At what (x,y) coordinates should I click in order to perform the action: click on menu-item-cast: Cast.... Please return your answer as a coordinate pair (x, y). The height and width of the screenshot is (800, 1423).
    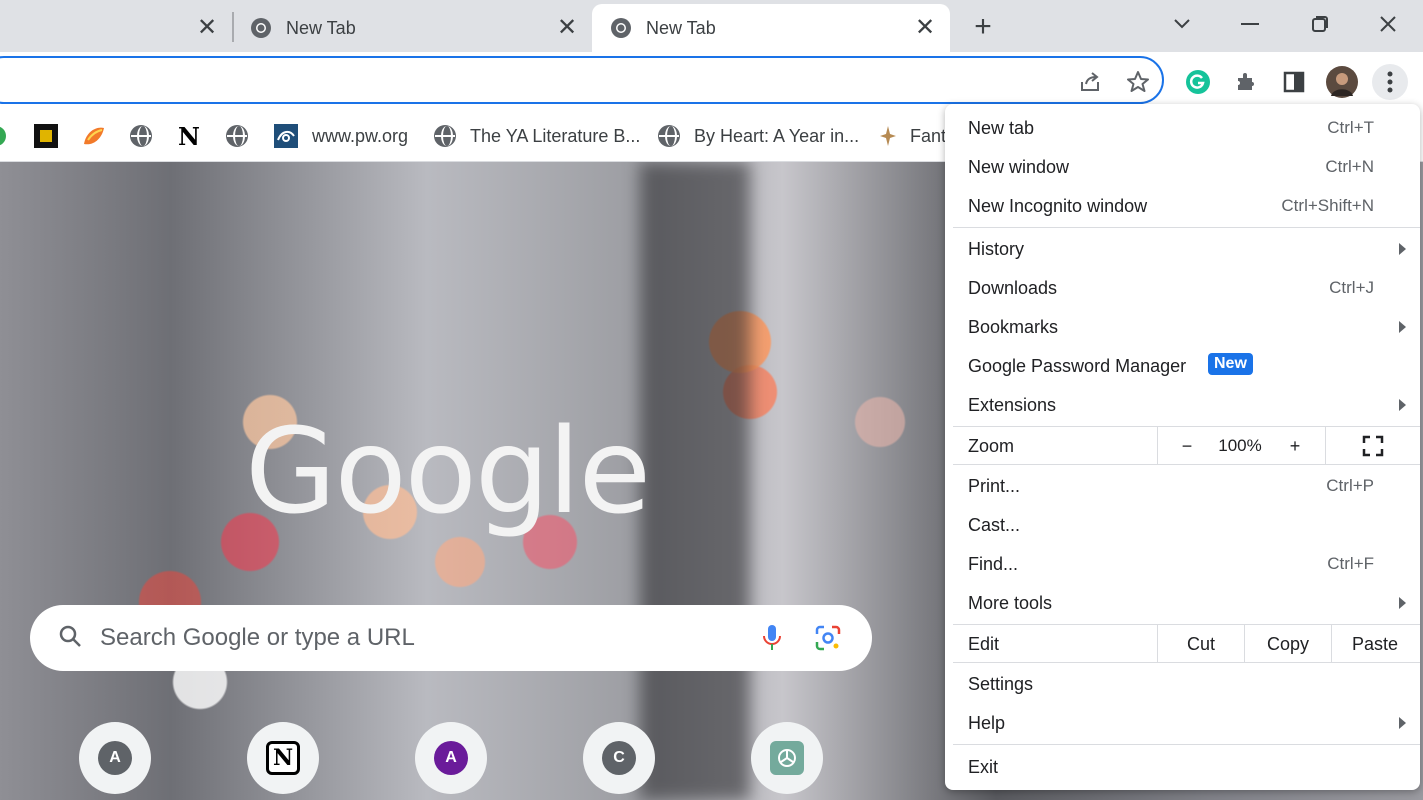
    Looking at the image, I should click on (1182, 525).